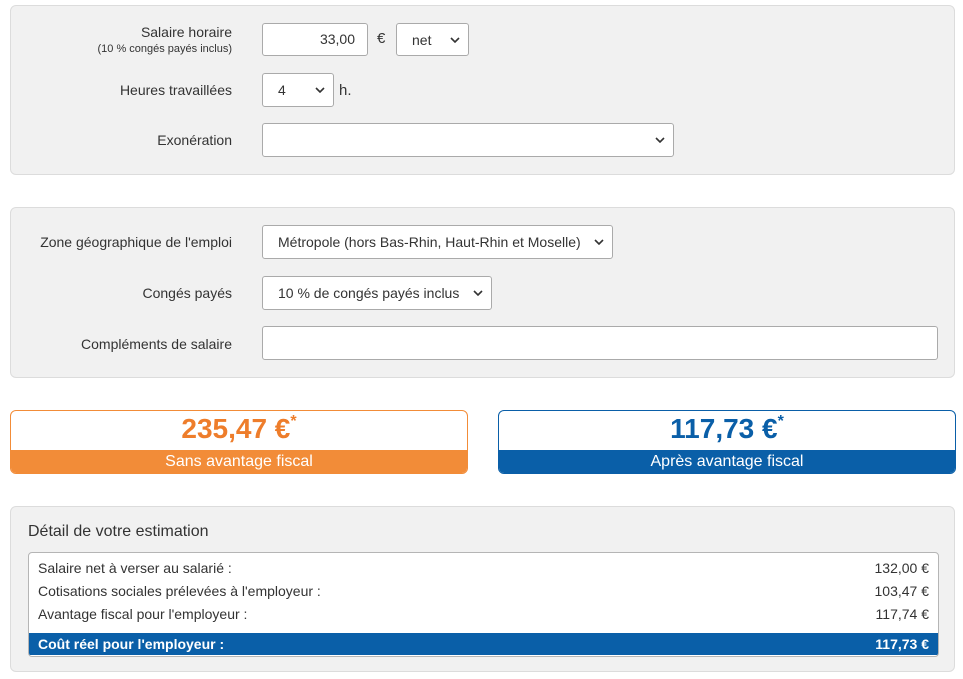  I want to click on detail-total-value: 117,73 €, so click(902, 644).